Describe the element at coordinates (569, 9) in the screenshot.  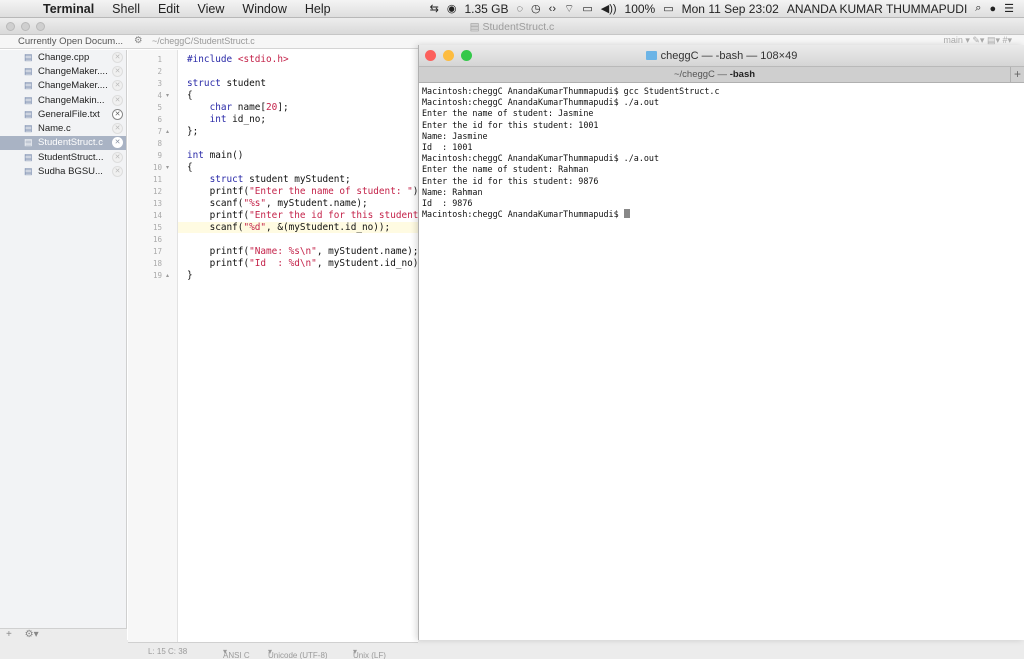
I see `wifi-icon: ⌔` at that location.